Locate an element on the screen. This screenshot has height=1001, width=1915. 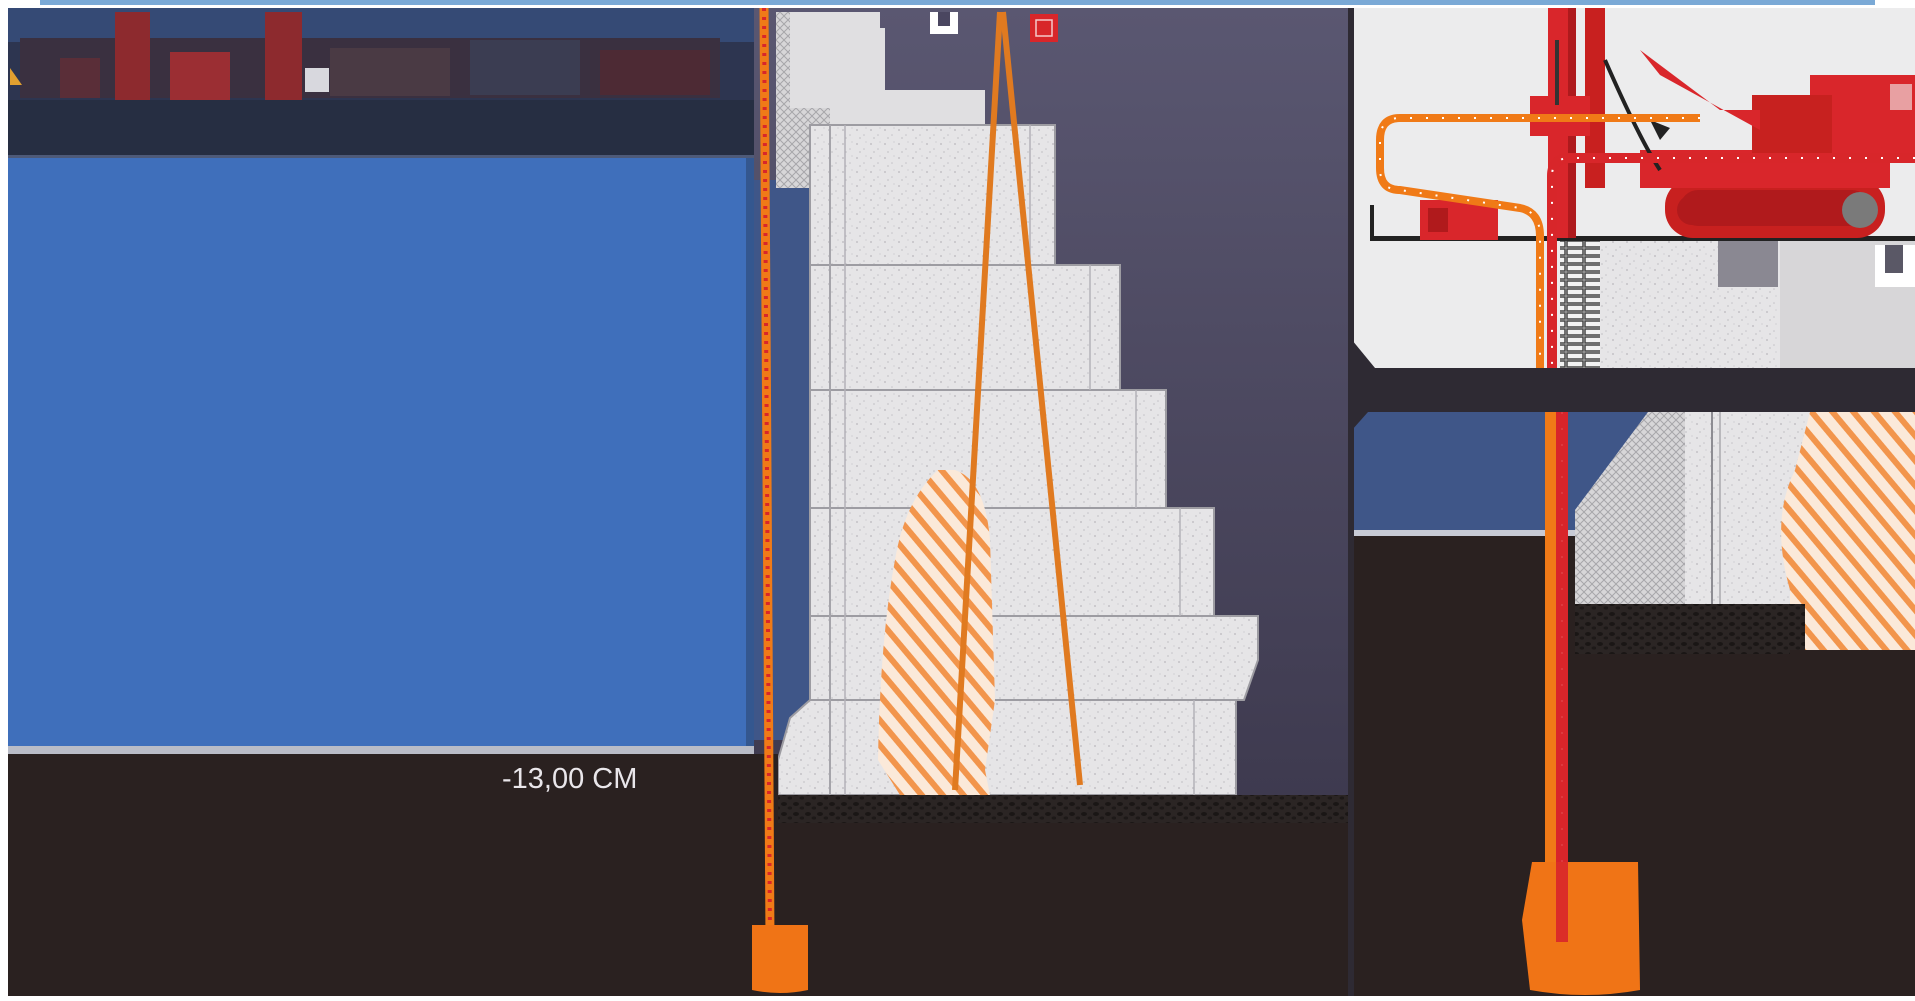
grout-bulb-left is located at coordinates (780, 959).